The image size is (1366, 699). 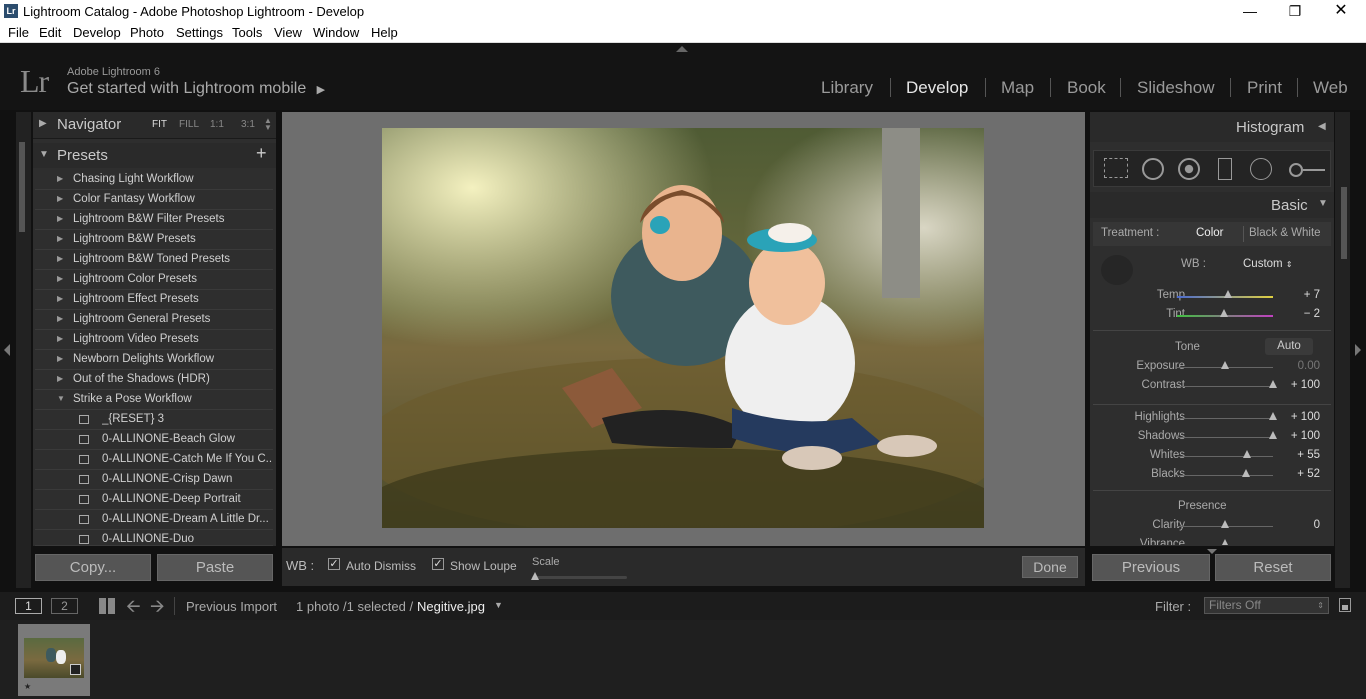 I want to click on show-loupe-checkbox: ✓, so click(x=438, y=564).